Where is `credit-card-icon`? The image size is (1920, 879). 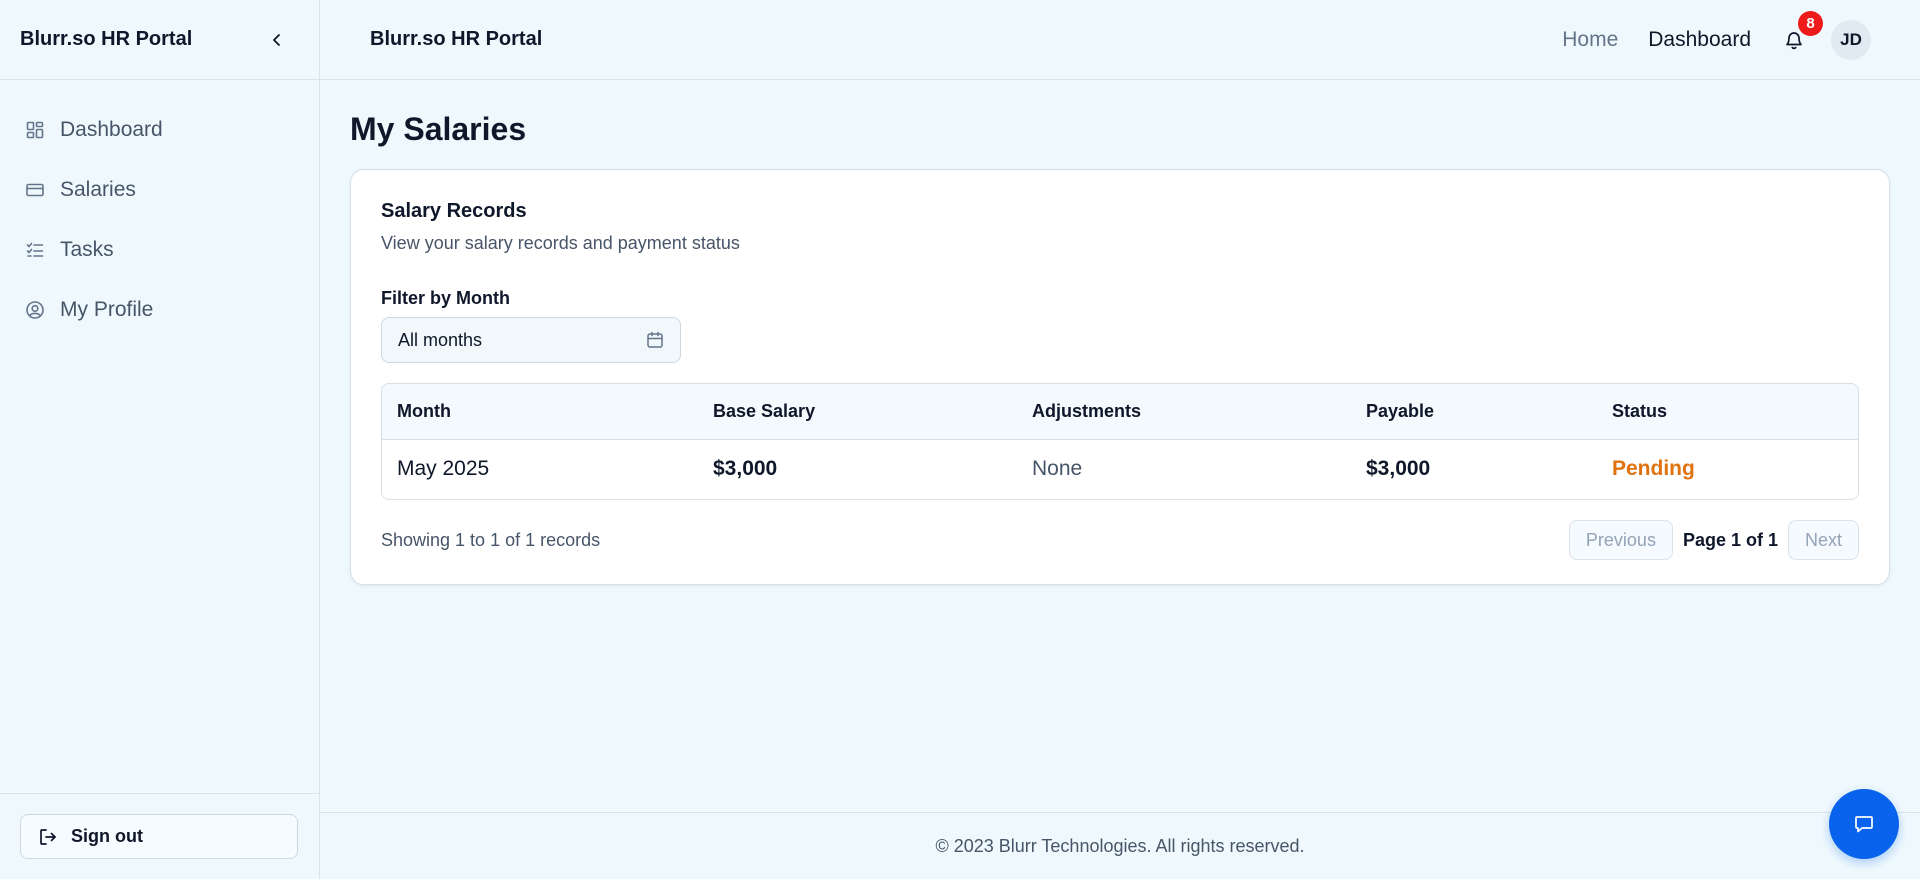
credit-card-icon is located at coordinates (35, 190).